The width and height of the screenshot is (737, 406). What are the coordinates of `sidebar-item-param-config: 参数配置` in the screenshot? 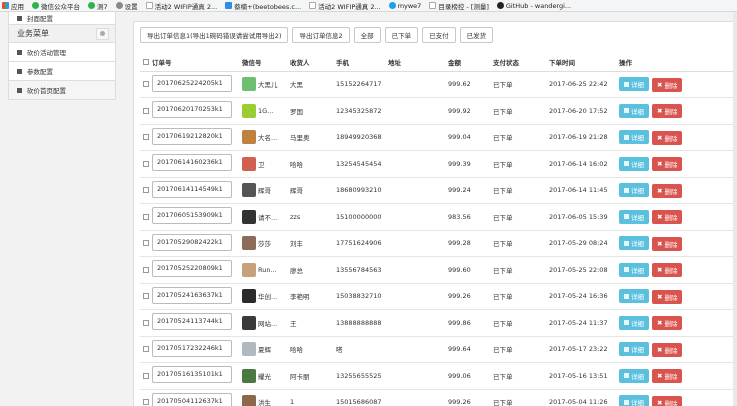 It's located at (62, 71).